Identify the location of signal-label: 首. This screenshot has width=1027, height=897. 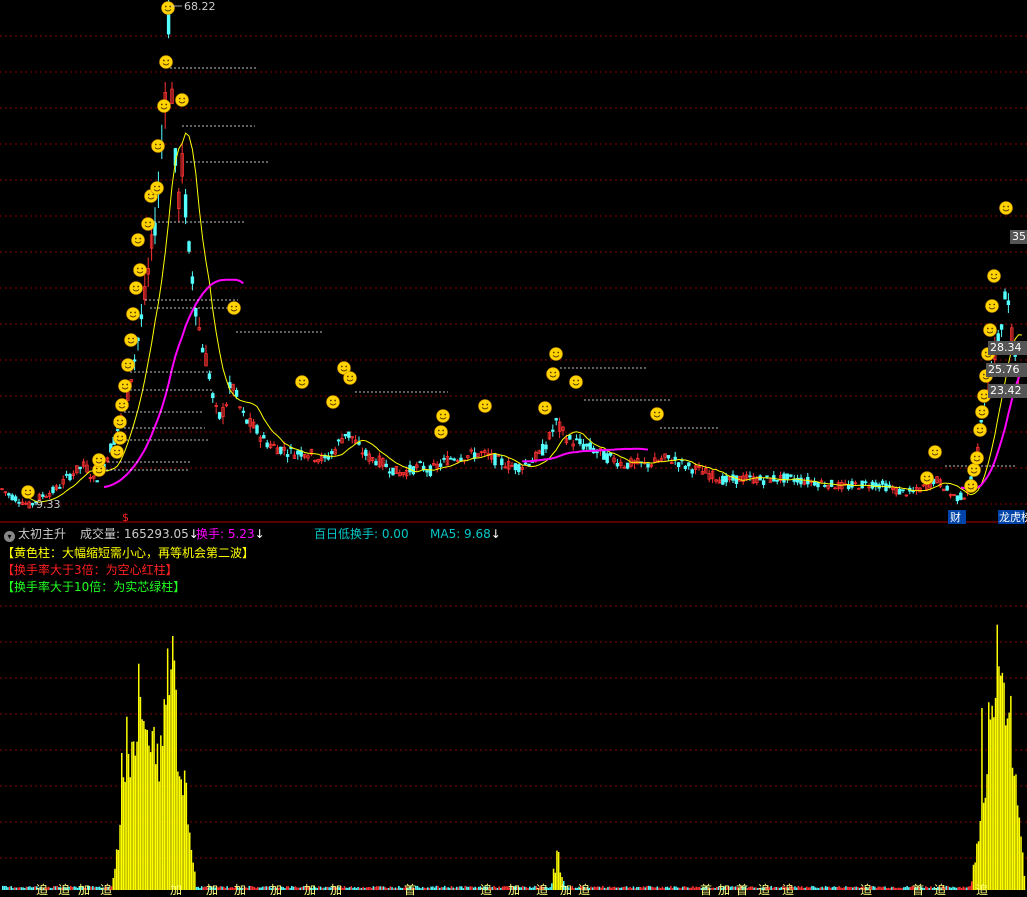
(410, 890).